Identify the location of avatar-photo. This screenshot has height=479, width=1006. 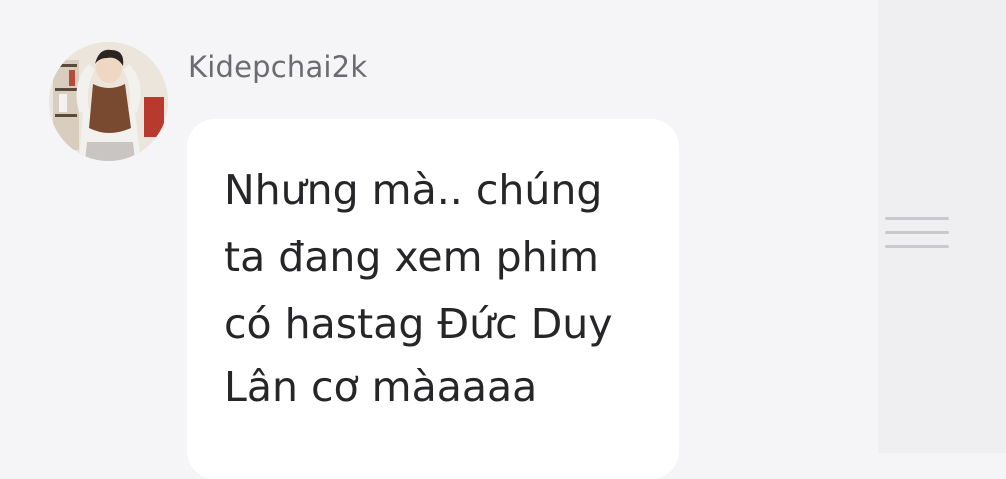
(108, 101).